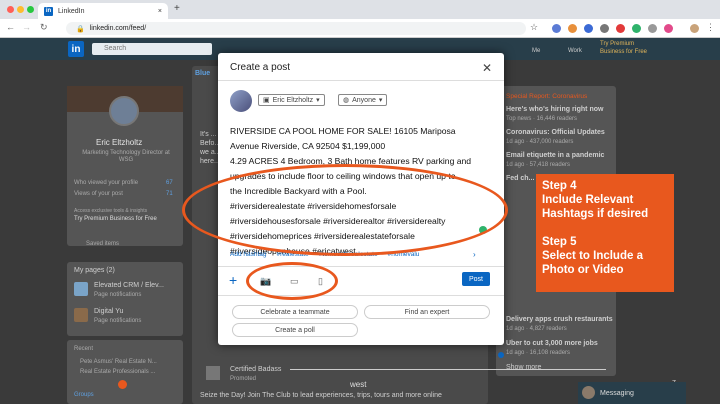  I want to click on forward-arrow-icon: →, so click(26, 27).